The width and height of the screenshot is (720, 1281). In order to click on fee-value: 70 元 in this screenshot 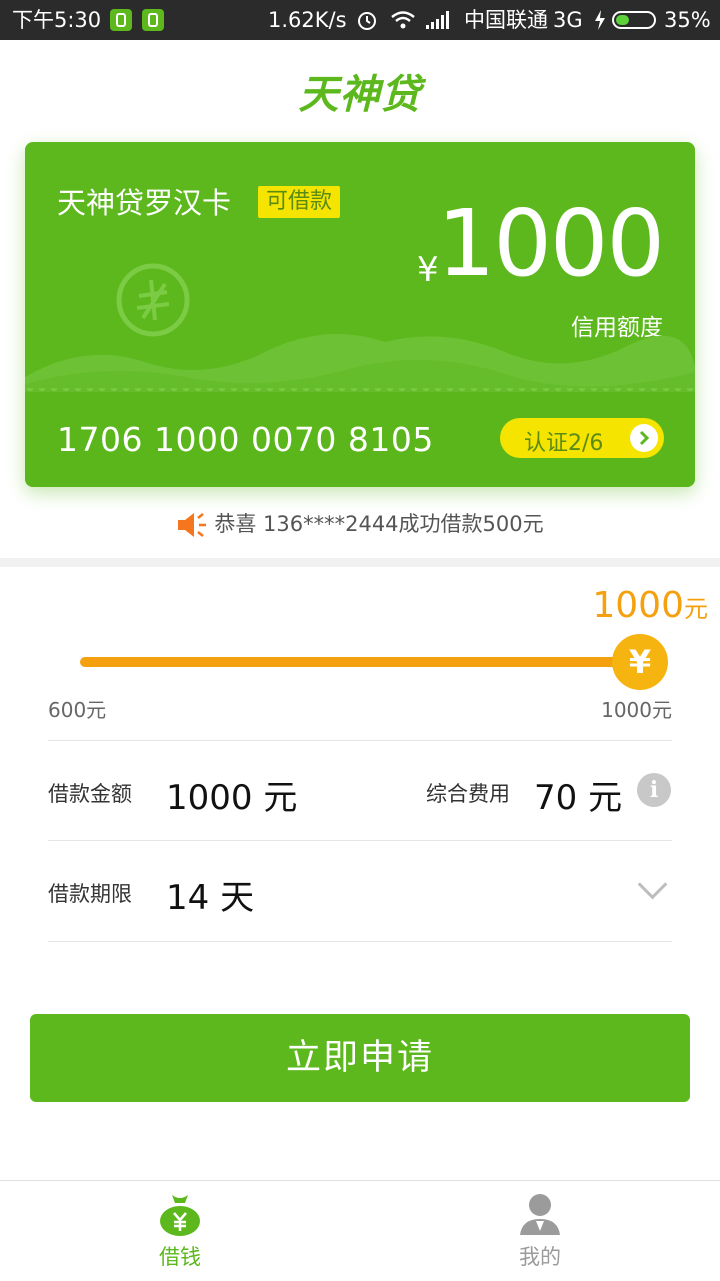, I will do `click(578, 798)`.